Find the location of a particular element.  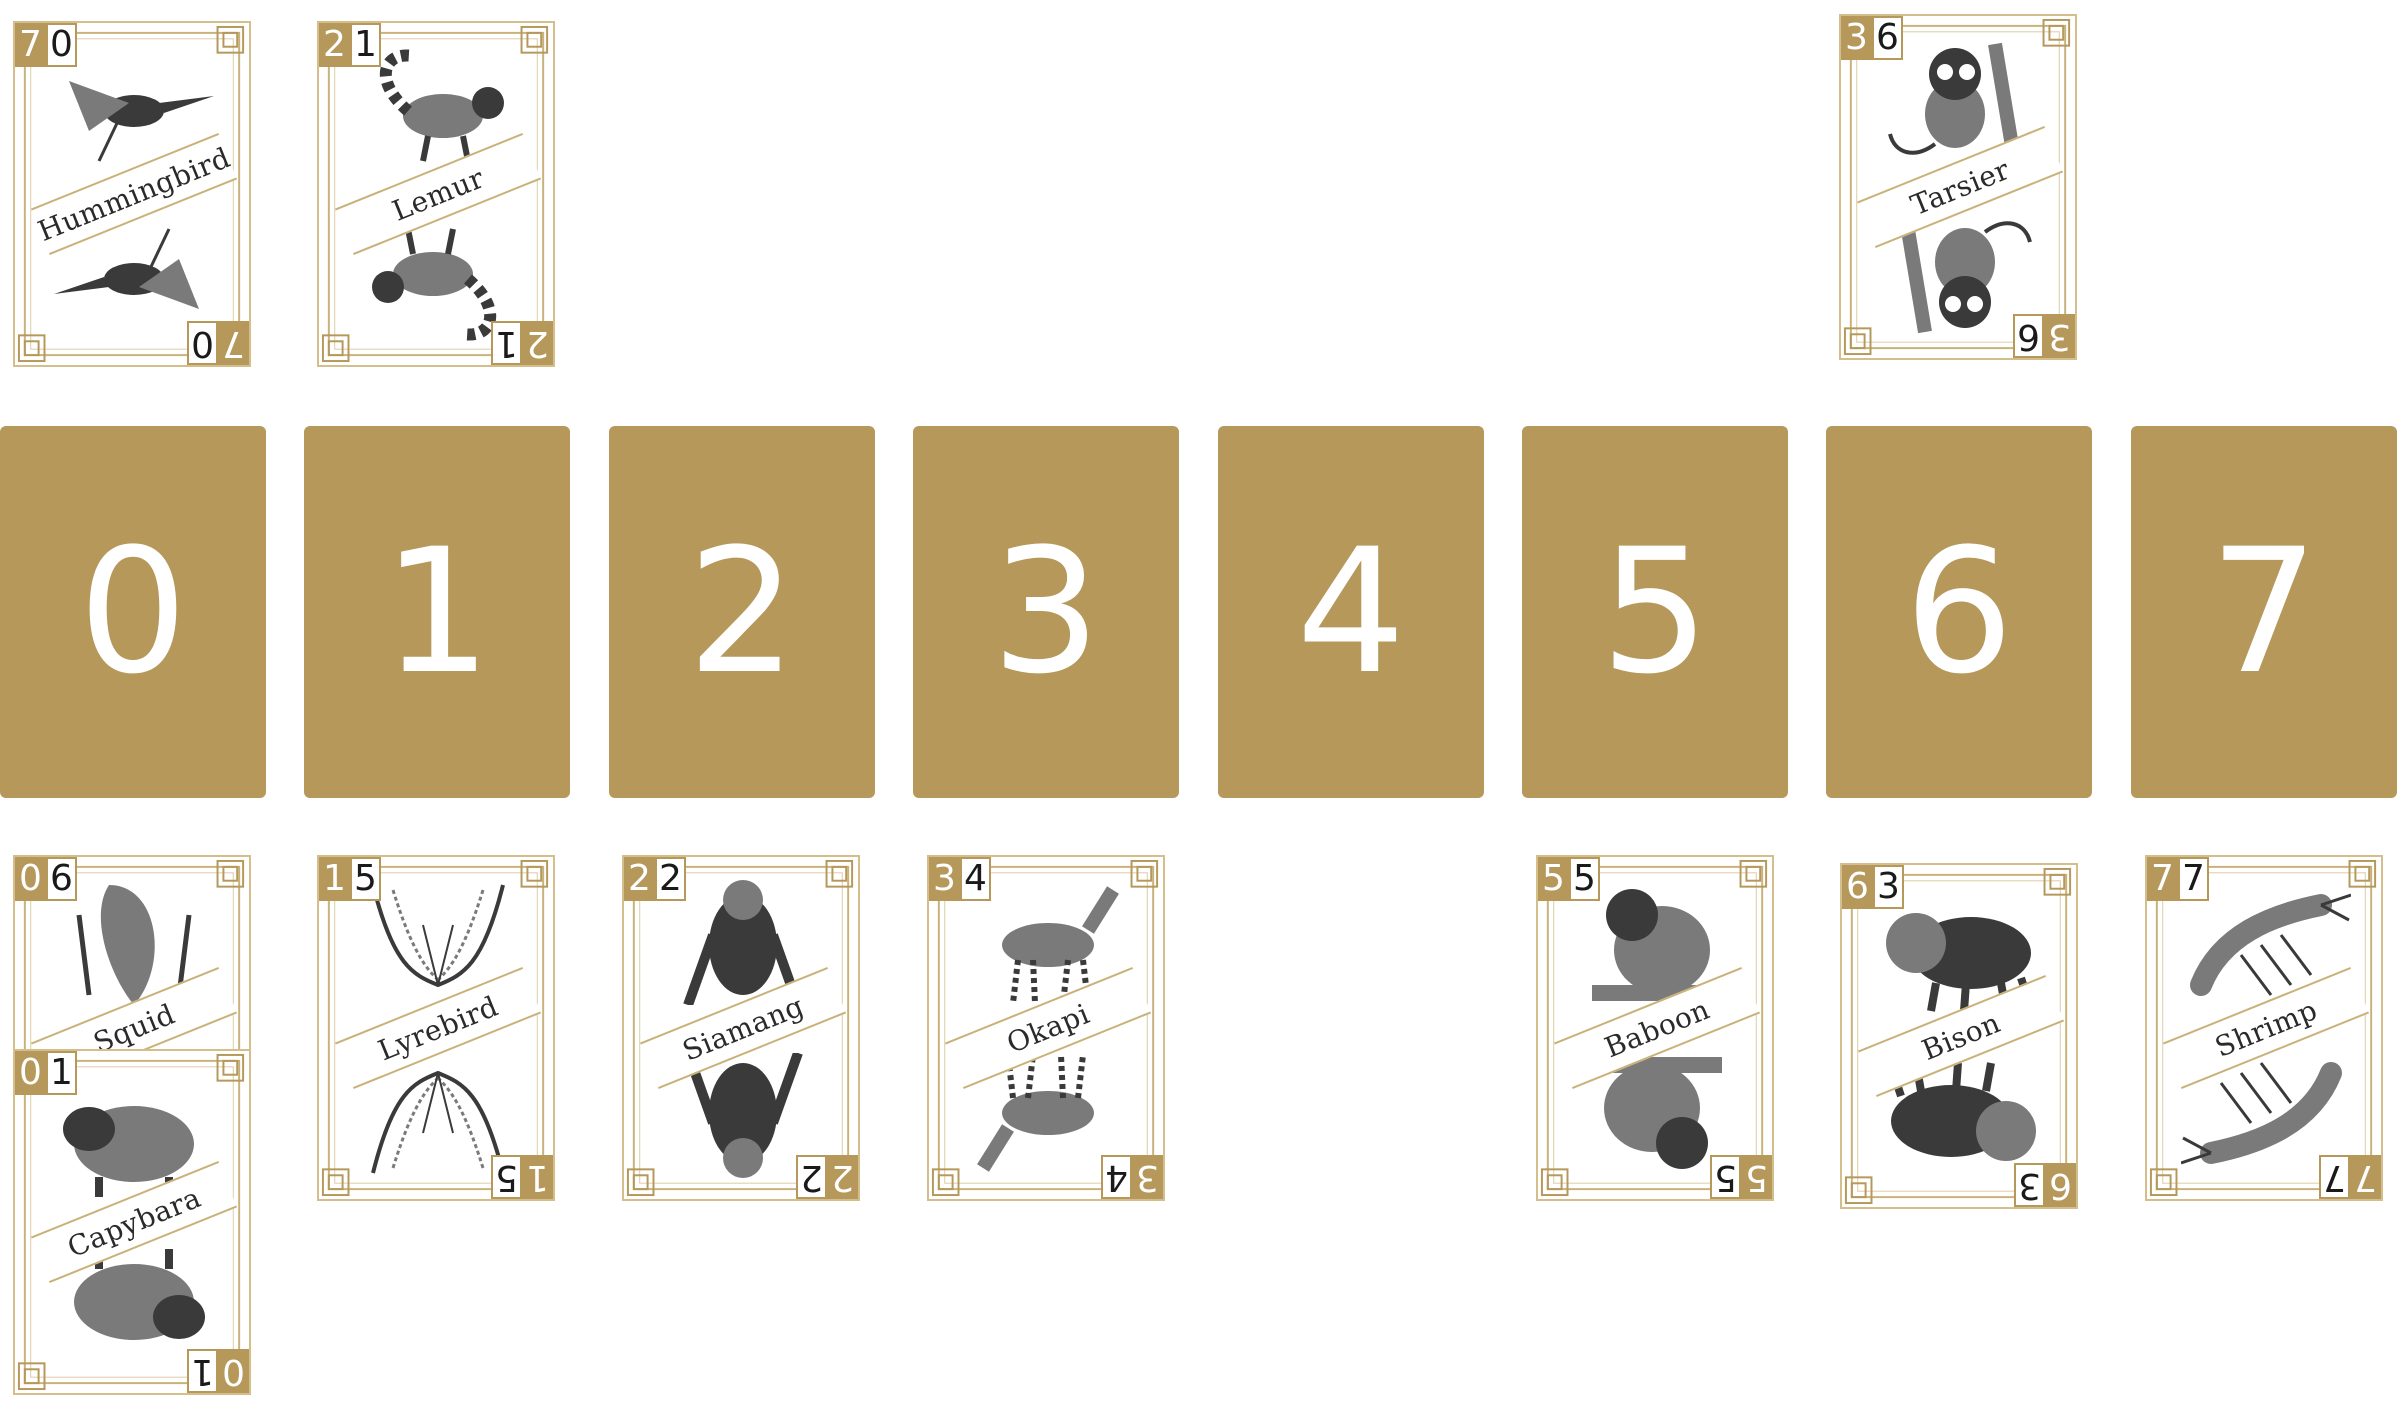

card-value-badge-top: 3 4 is located at coordinates (960, 879).